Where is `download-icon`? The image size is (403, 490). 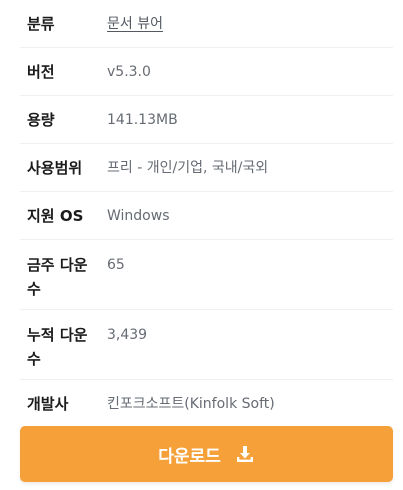
download-icon is located at coordinates (245, 454).